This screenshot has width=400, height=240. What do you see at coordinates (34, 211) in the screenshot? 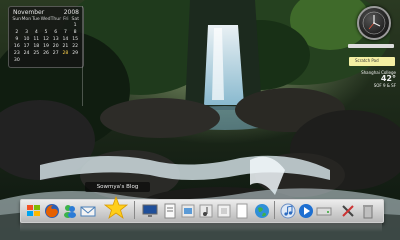
I see `windows-flag-icon` at bounding box center [34, 211].